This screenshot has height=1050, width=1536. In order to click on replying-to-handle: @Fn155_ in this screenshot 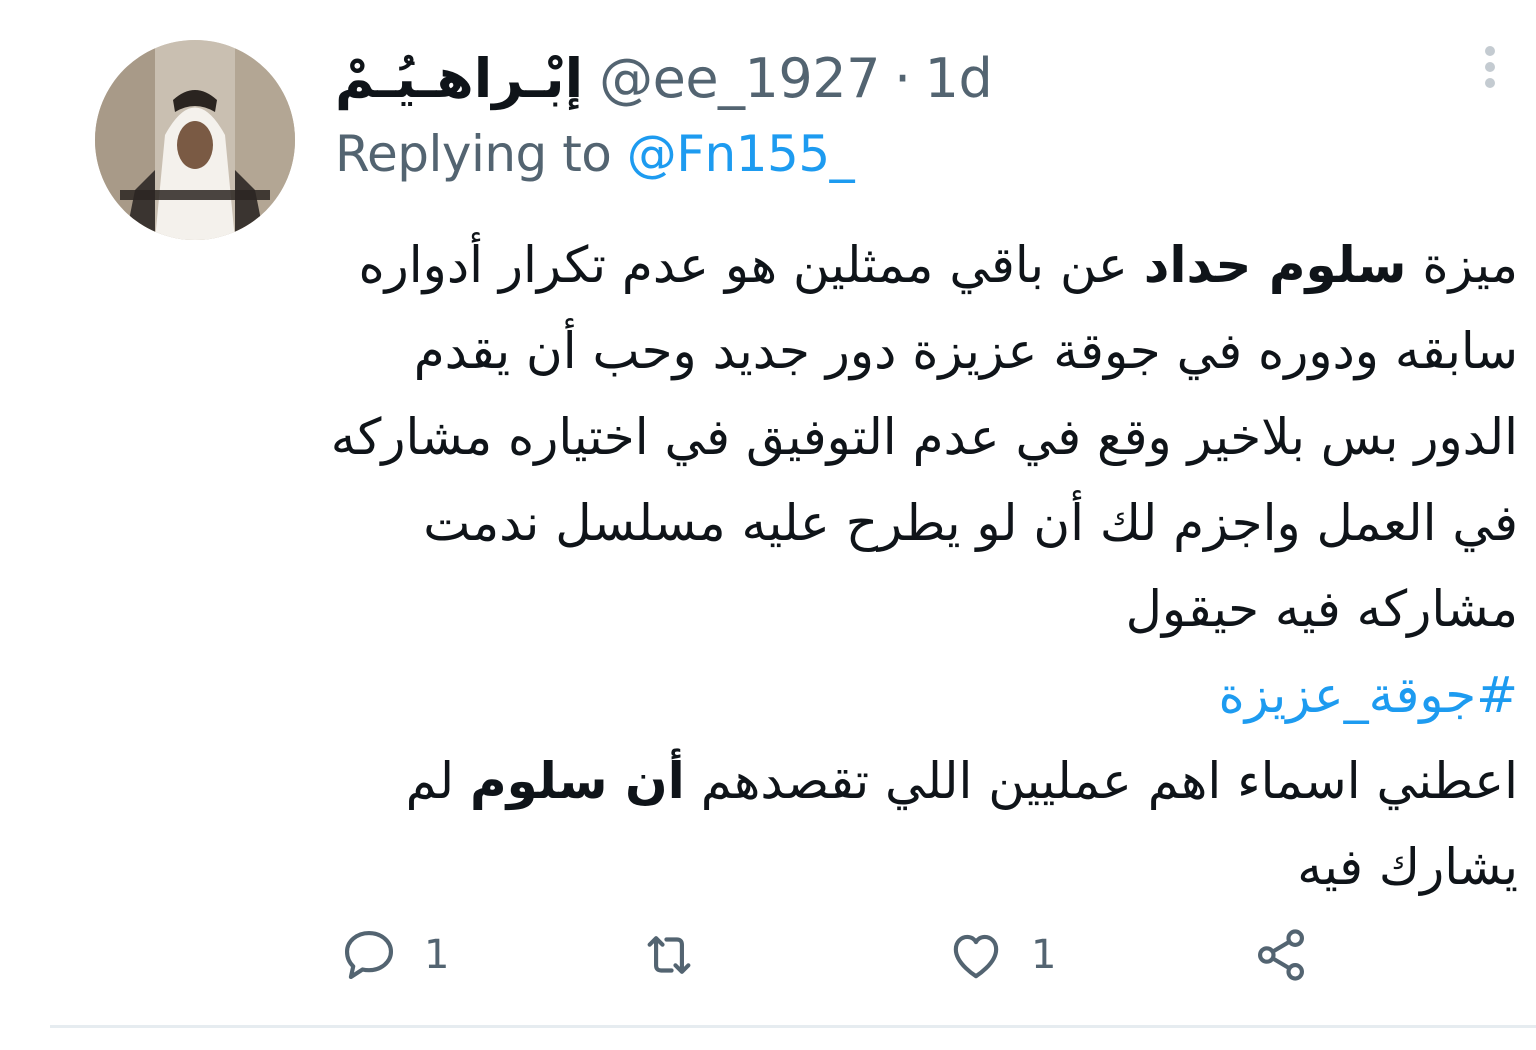, I will do `click(741, 154)`.